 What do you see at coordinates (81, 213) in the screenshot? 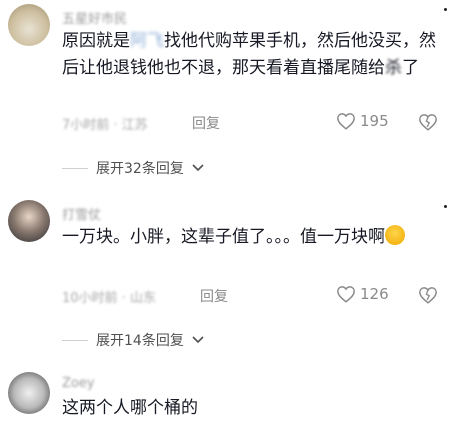
I see `username: 打雪仗` at bounding box center [81, 213].